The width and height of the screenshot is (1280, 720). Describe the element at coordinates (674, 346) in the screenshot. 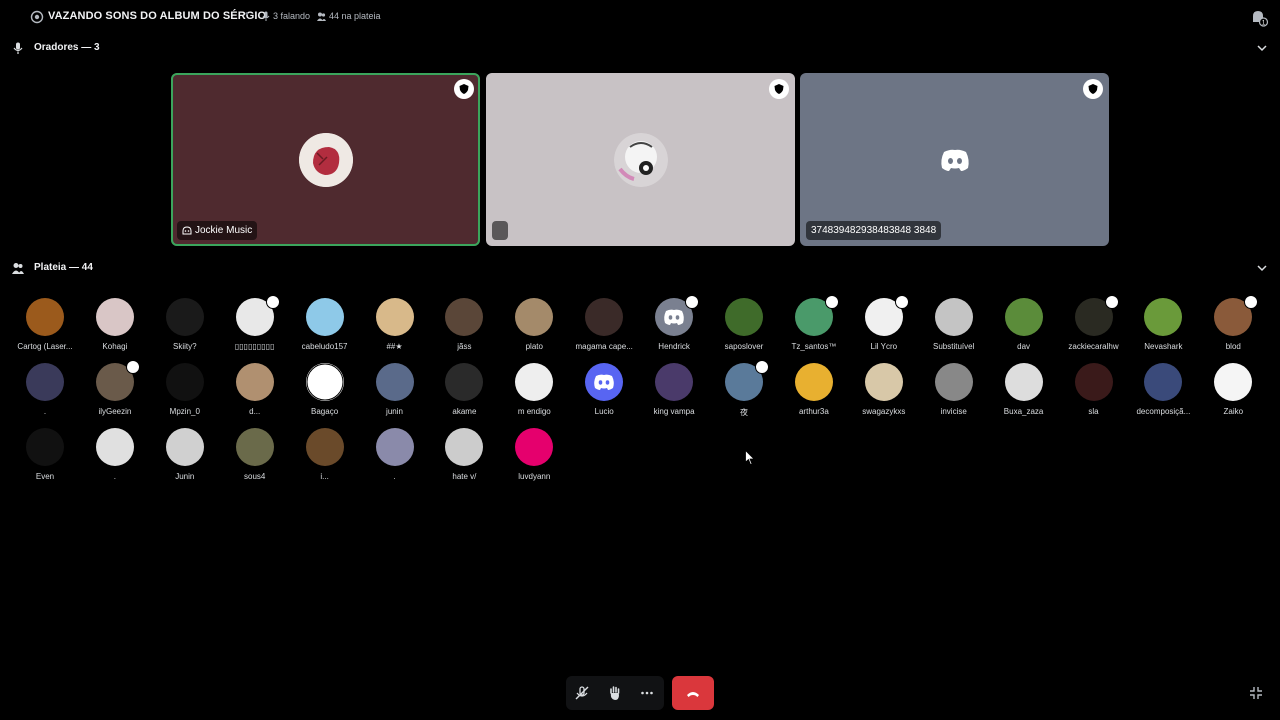

I see `audience-member-name: Hendrick` at that location.